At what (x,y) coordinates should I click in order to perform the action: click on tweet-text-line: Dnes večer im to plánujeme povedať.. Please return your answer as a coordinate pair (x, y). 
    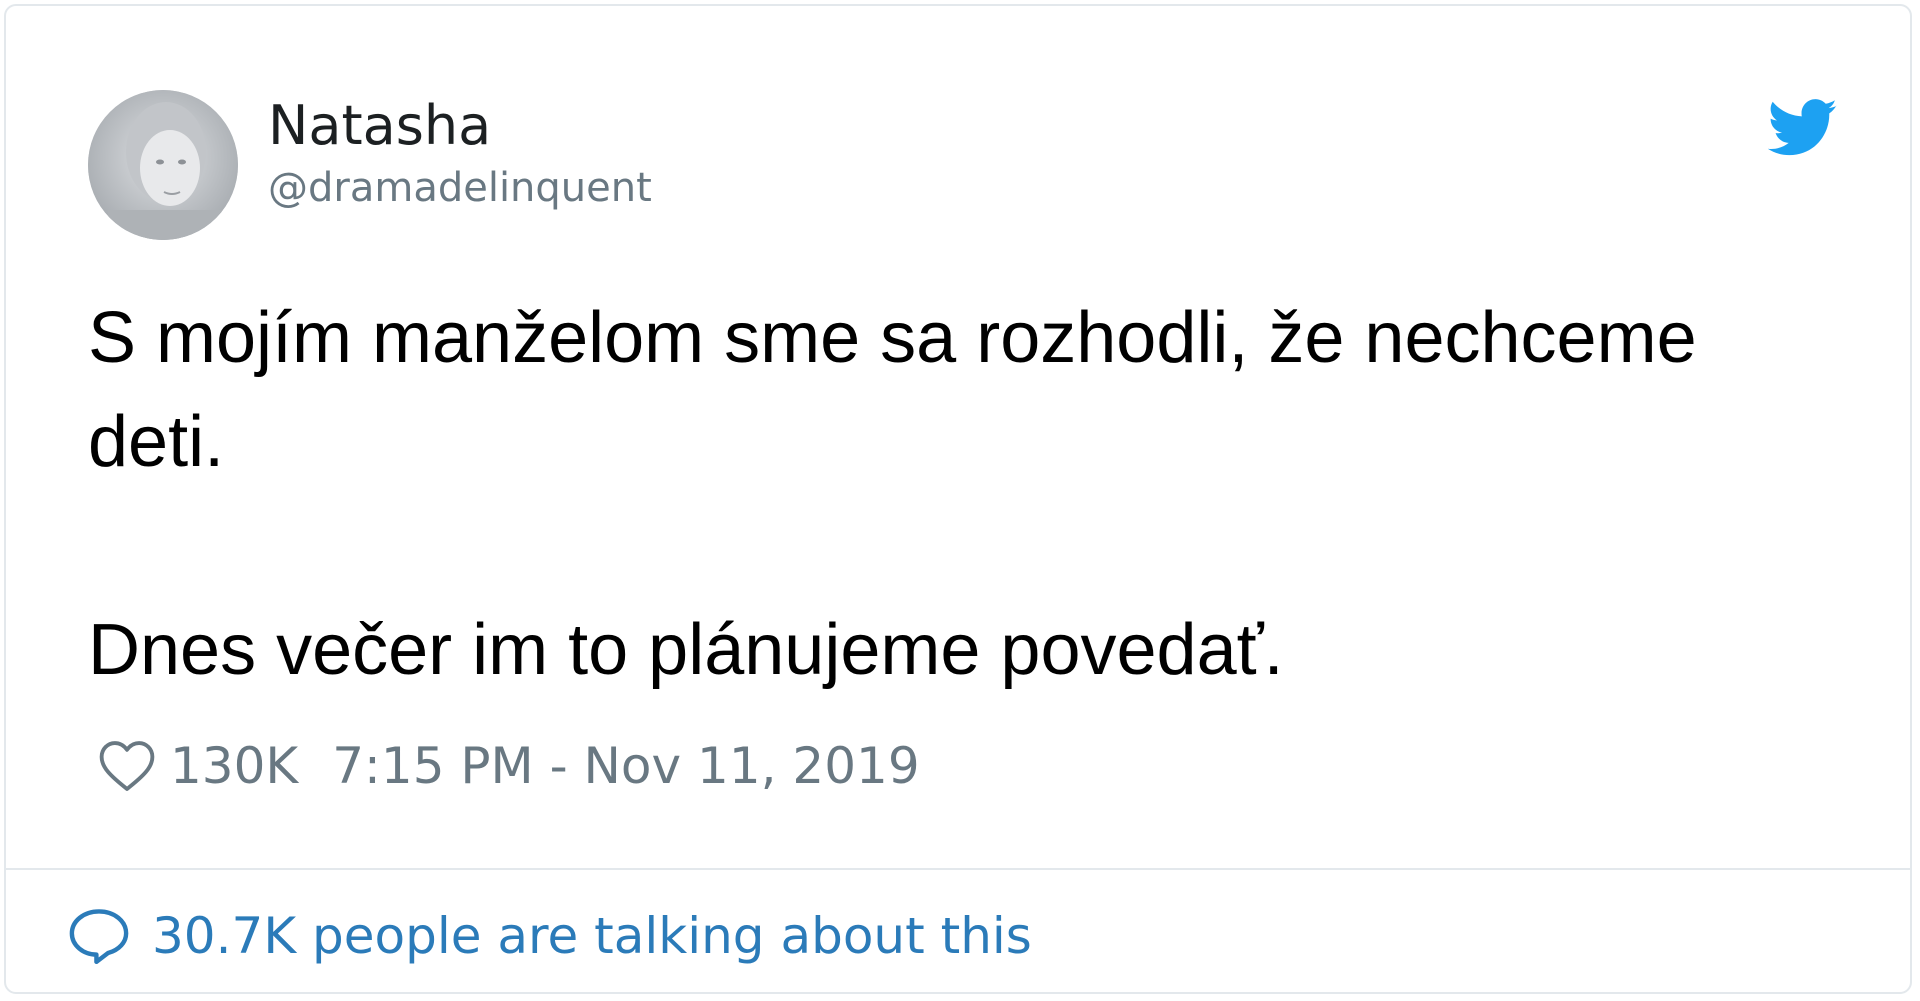
    Looking at the image, I should click on (686, 650).